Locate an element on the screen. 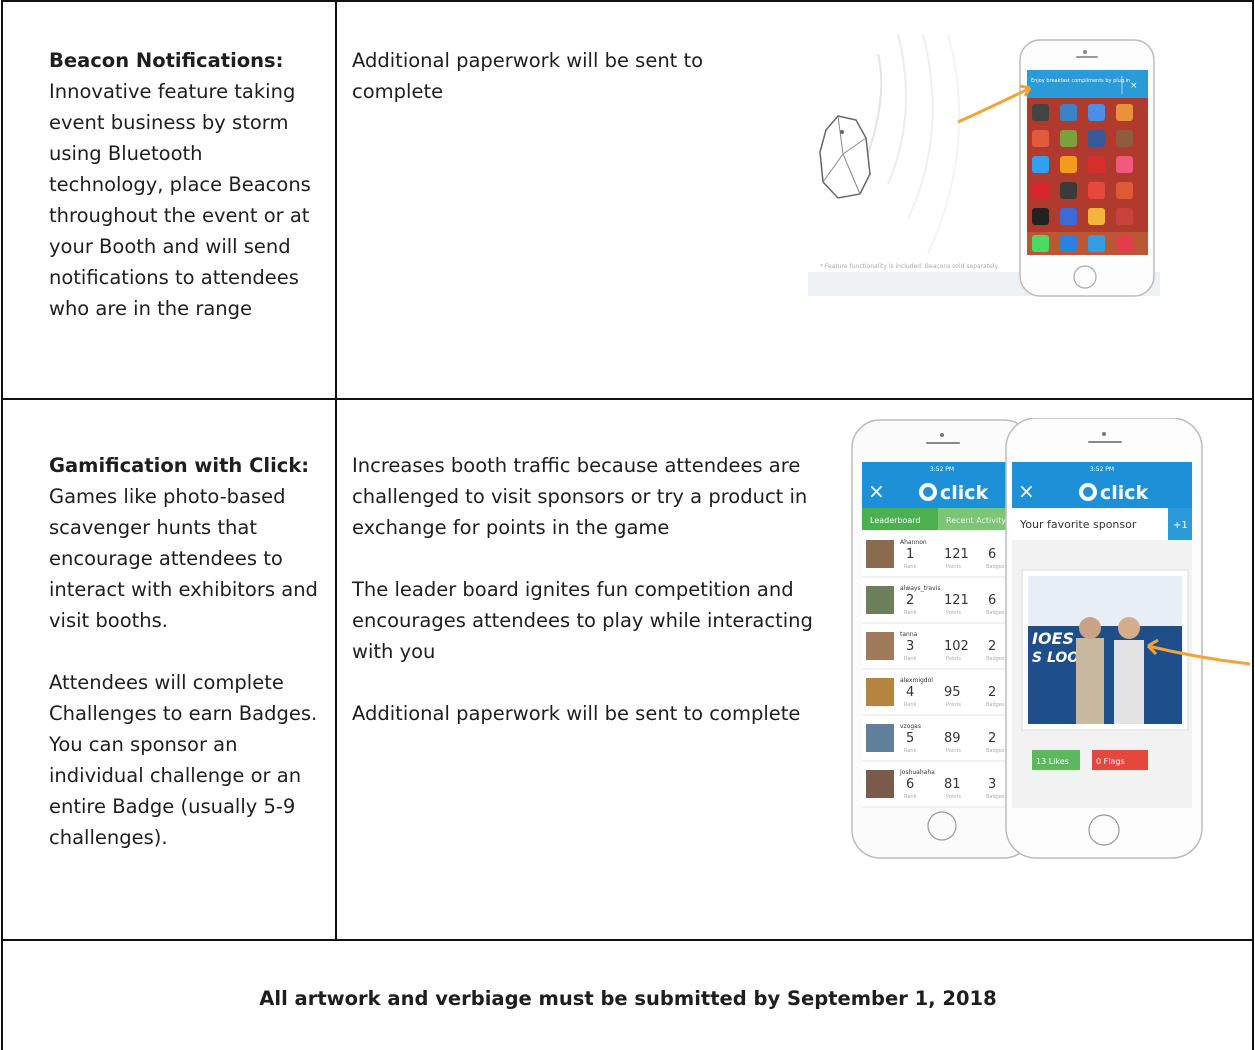 This screenshot has height=1050, width=1255. svg-text: +1 is located at coordinates (1180, 525).